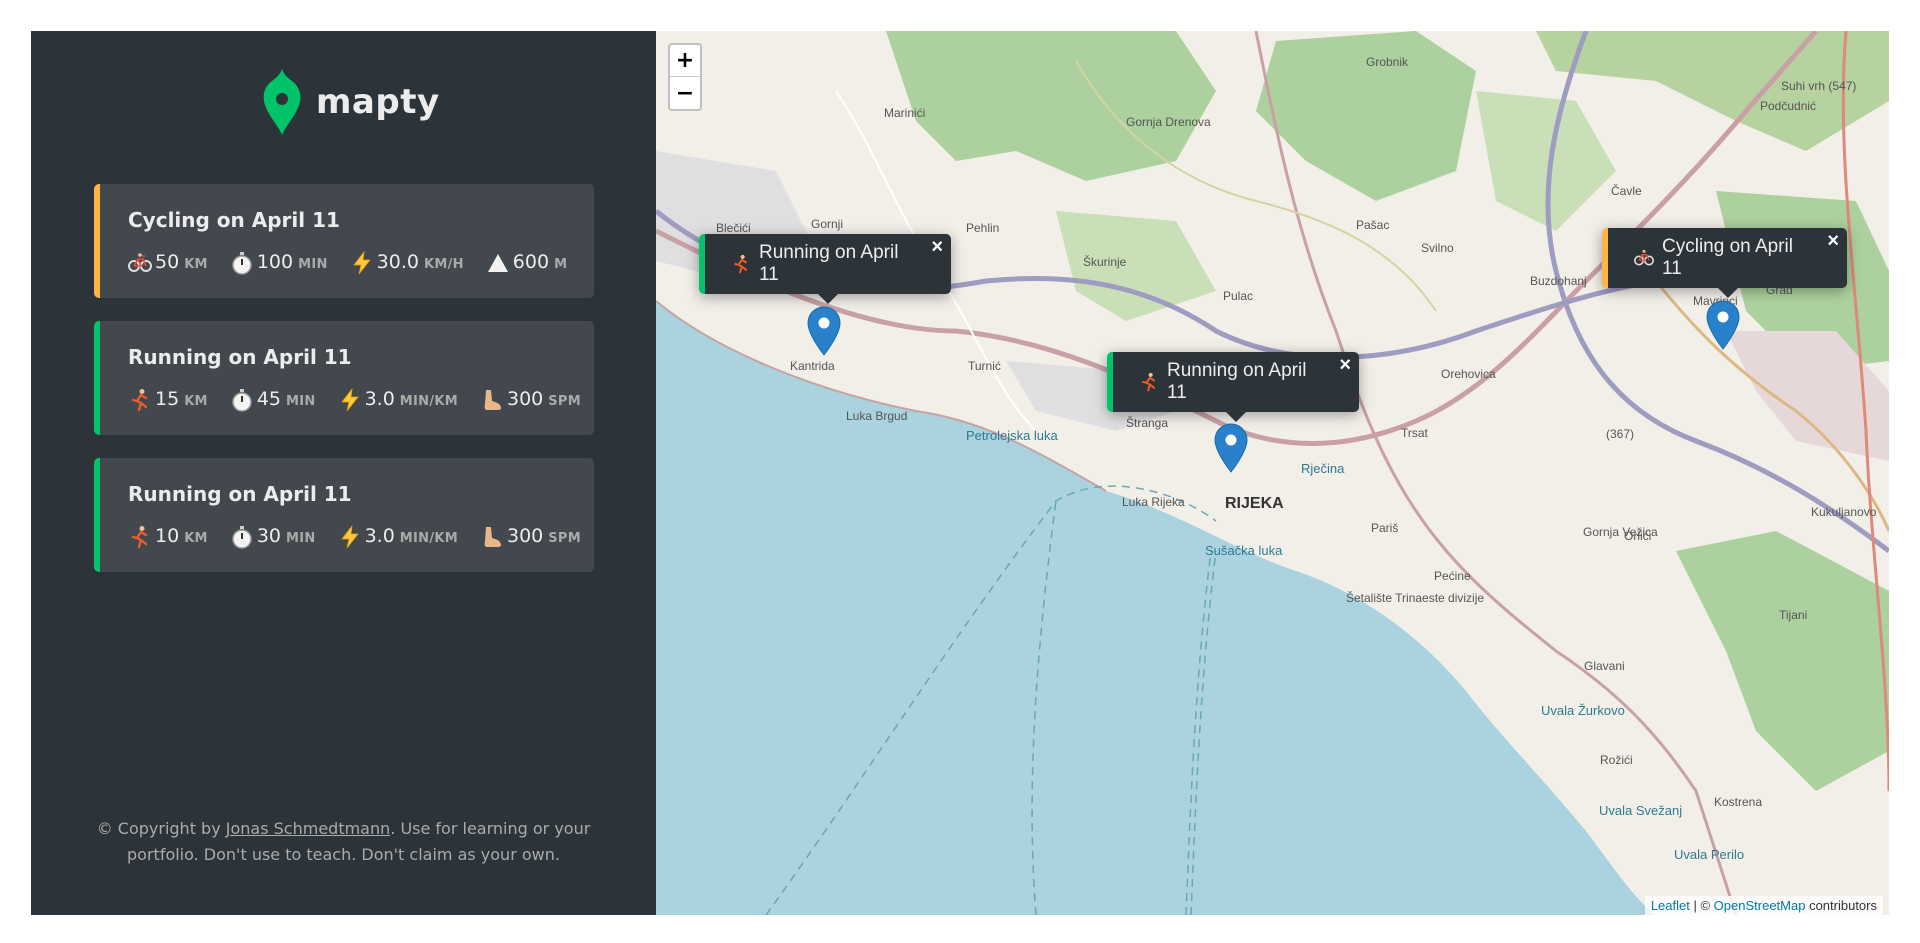 The width and height of the screenshot is (1920, 943). I want to click on popup-label: Cycling on April 11, so click(1727, 257).